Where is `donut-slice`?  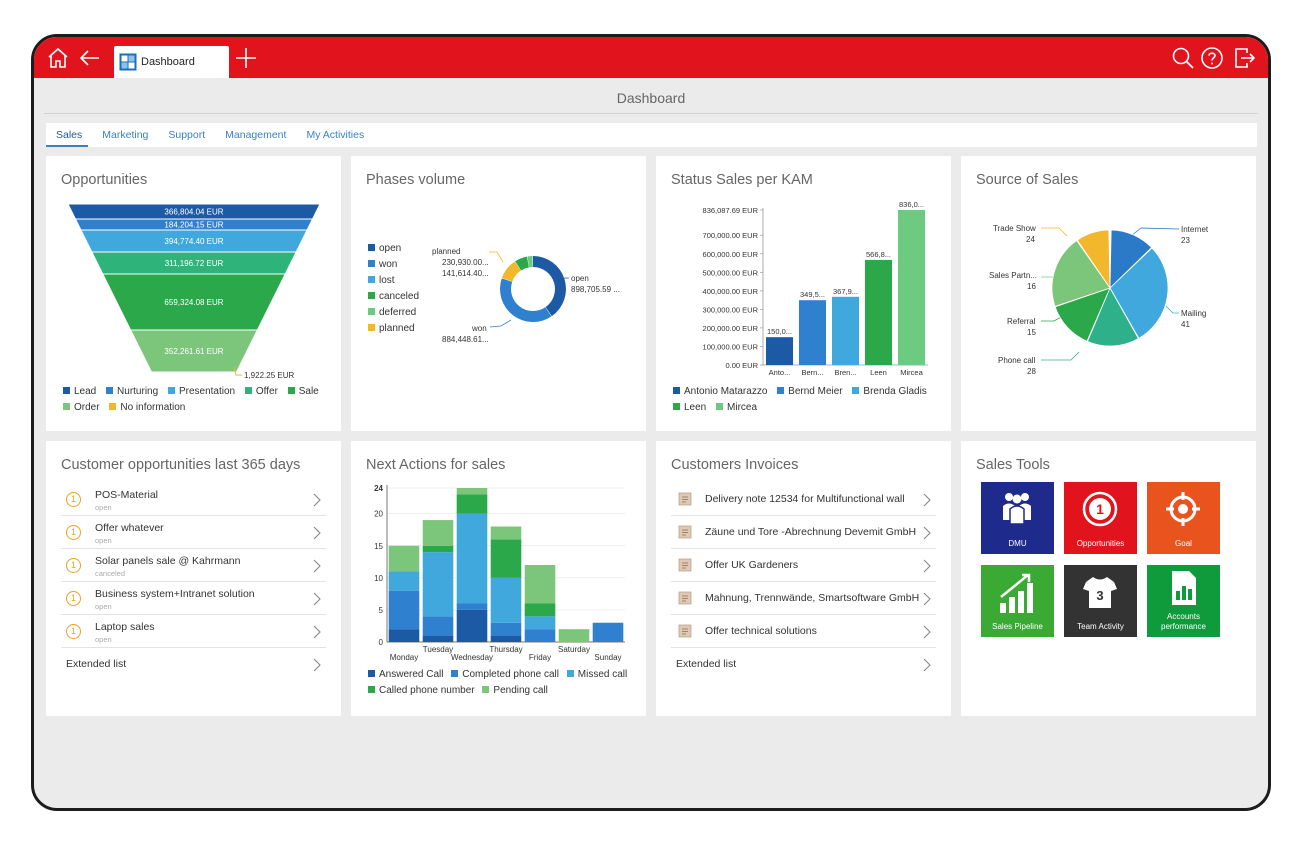 donut-slice is located at coordinates (526, 300).